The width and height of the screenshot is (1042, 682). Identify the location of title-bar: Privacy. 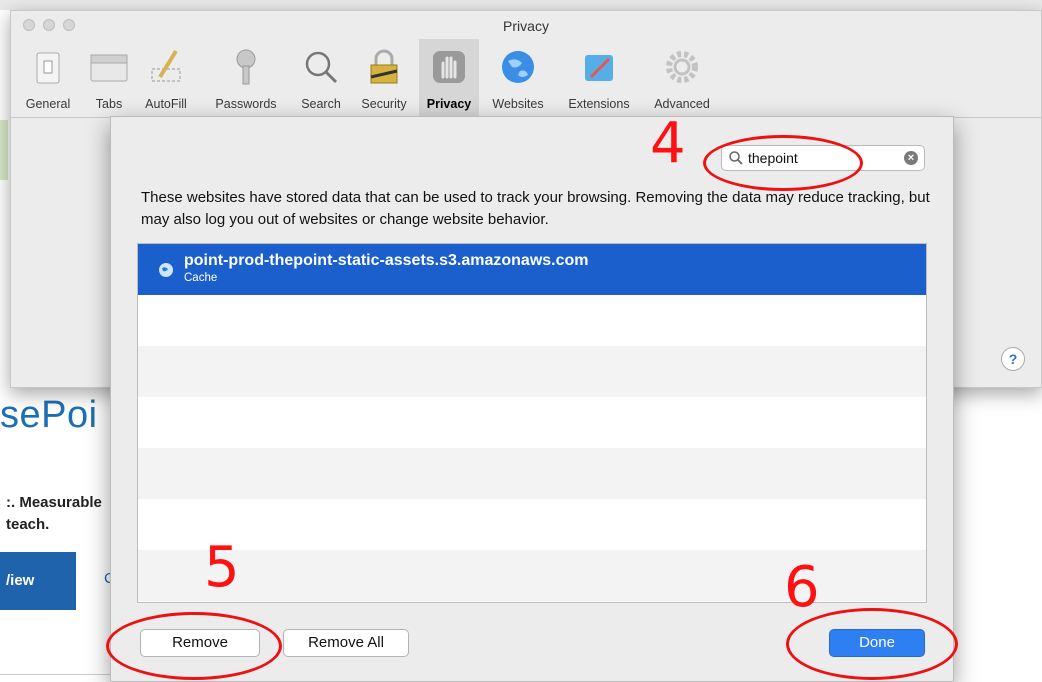
(526, 26).